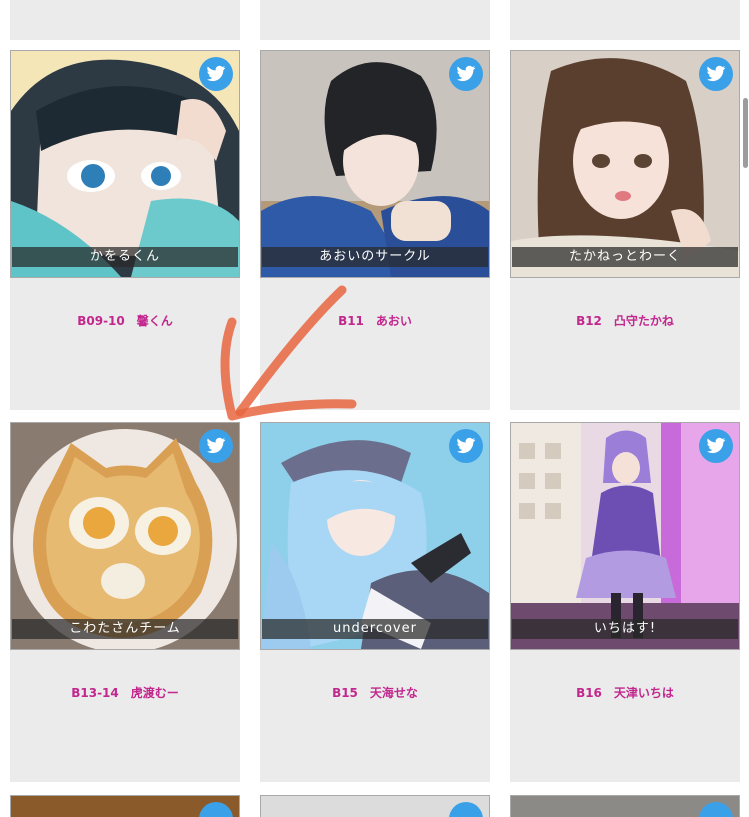 This screenshot has width=749, height=817. I want to click on circle-card: たかねっとわーく B12 凸守たかね, so click(625, 230).